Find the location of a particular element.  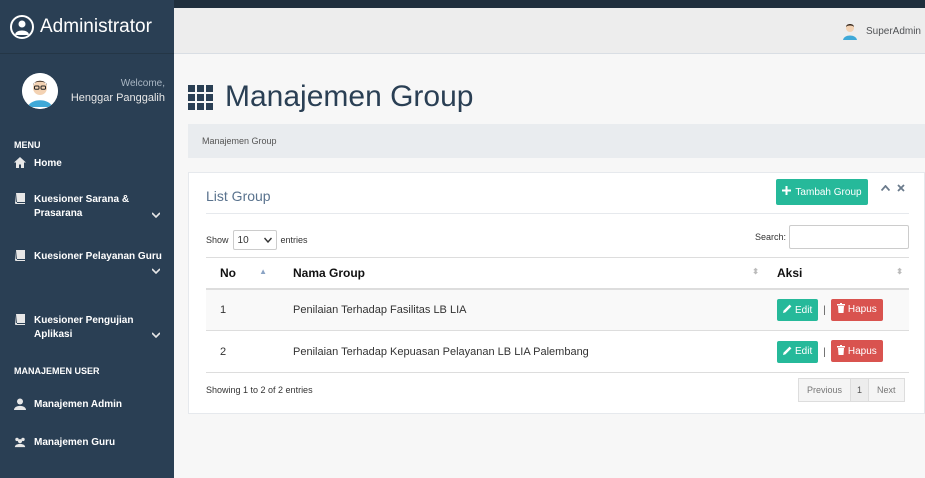

grid-icon is located at coordinates (200, 97).